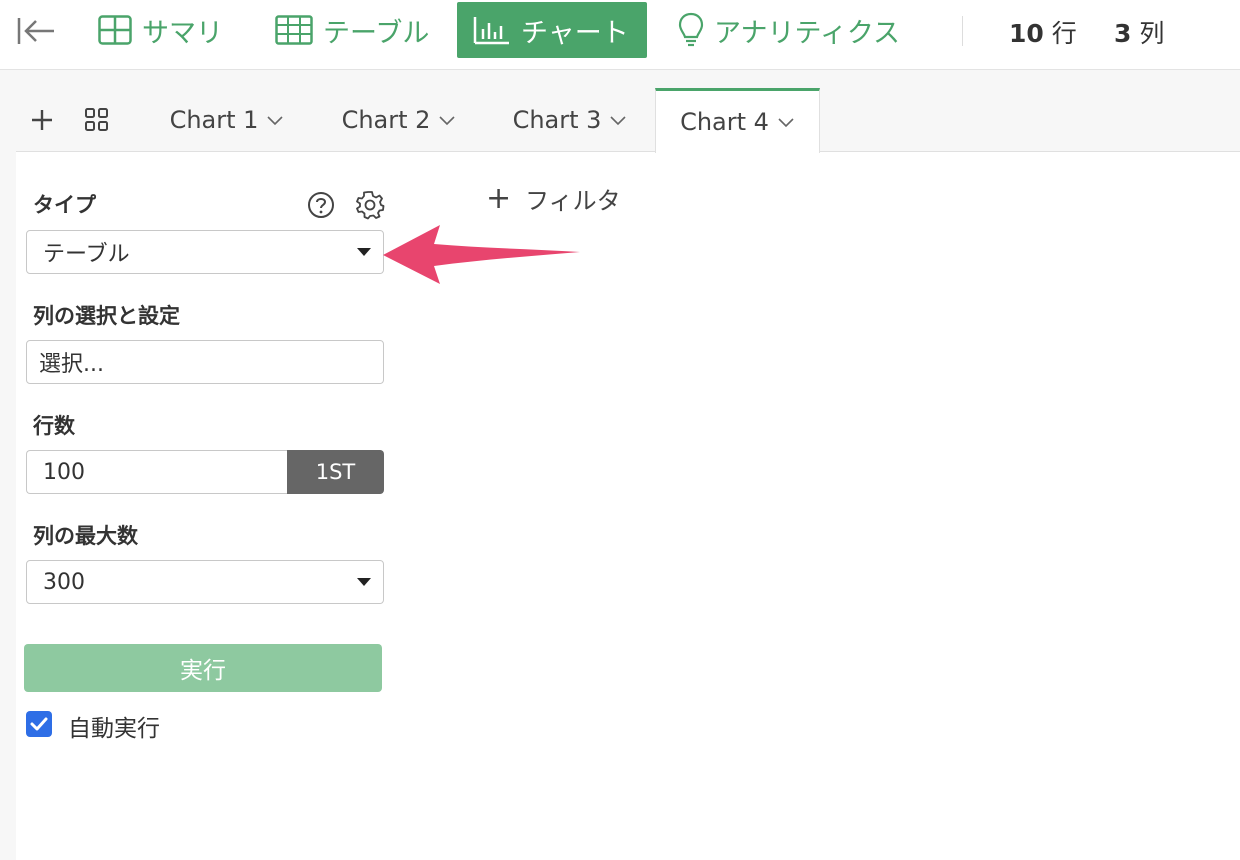  I want to click on row-count-unit: 行, so click(1064, 33).